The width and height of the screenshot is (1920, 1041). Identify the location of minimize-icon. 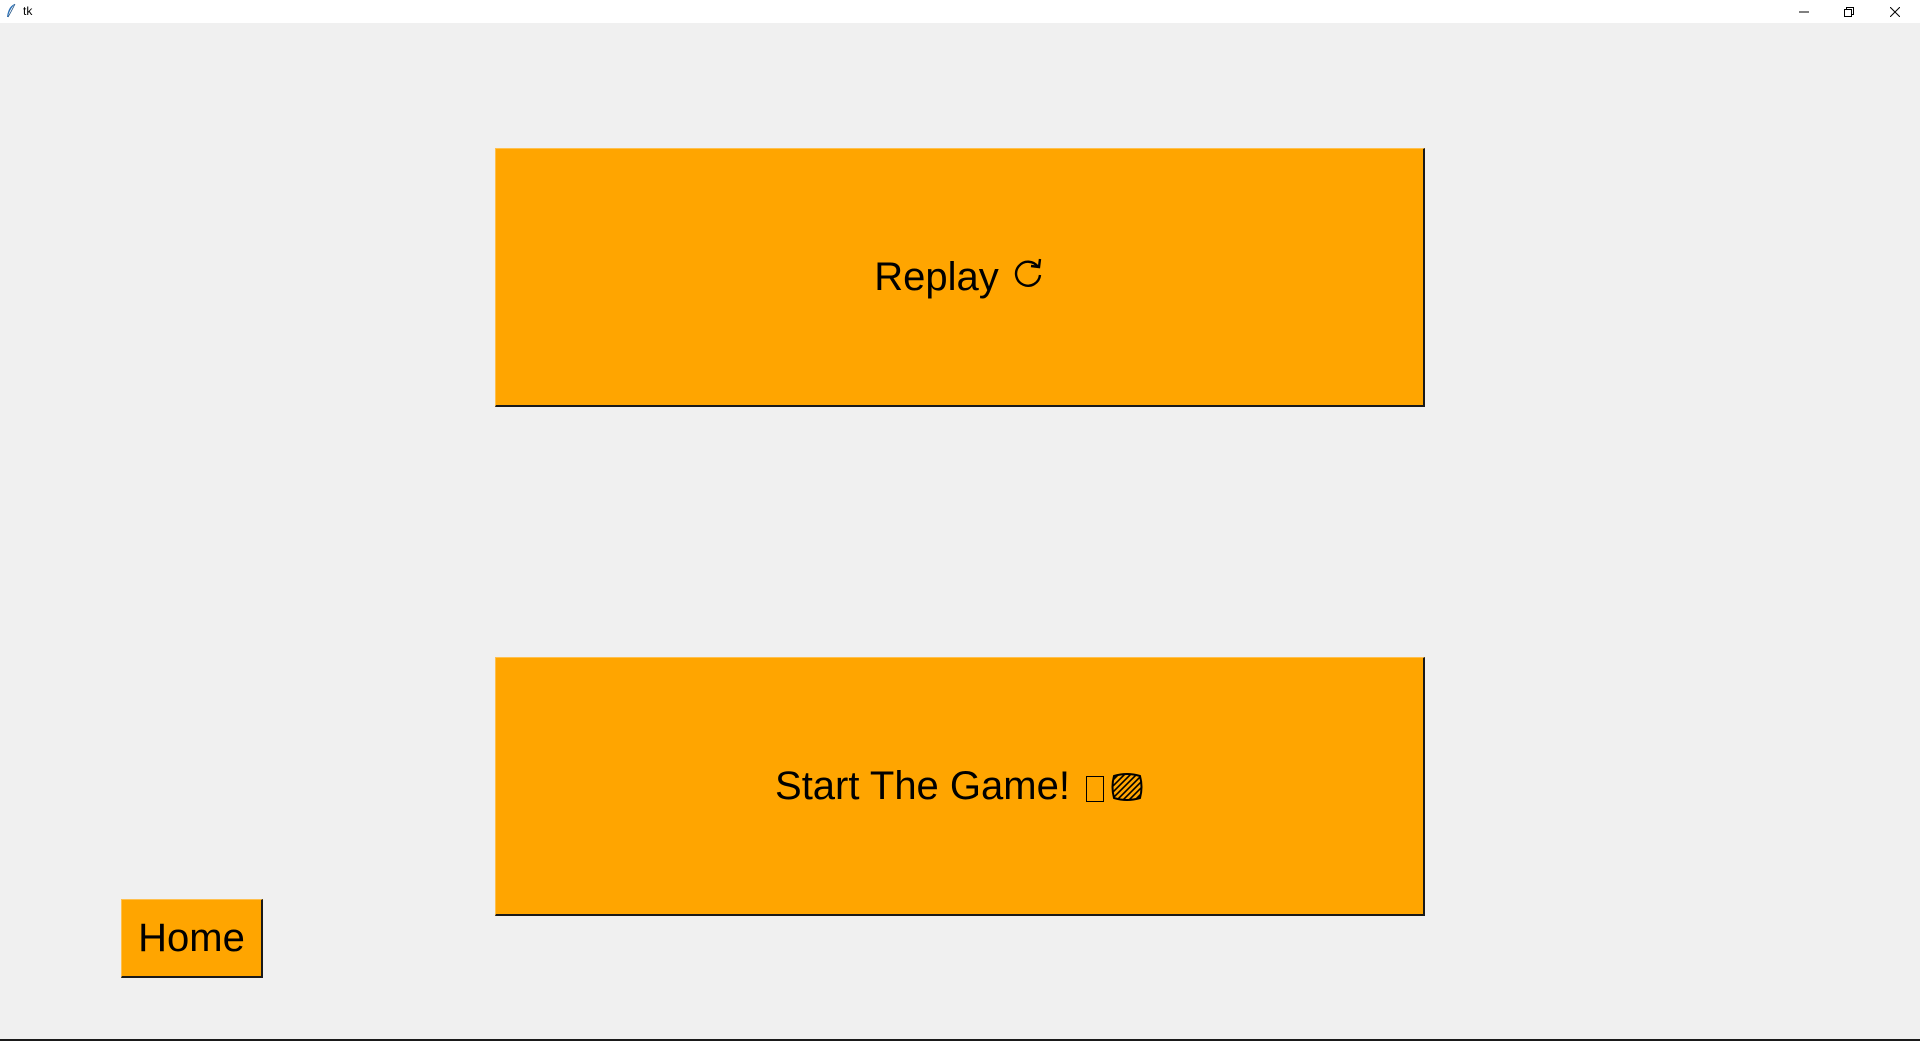
(1804, 12).